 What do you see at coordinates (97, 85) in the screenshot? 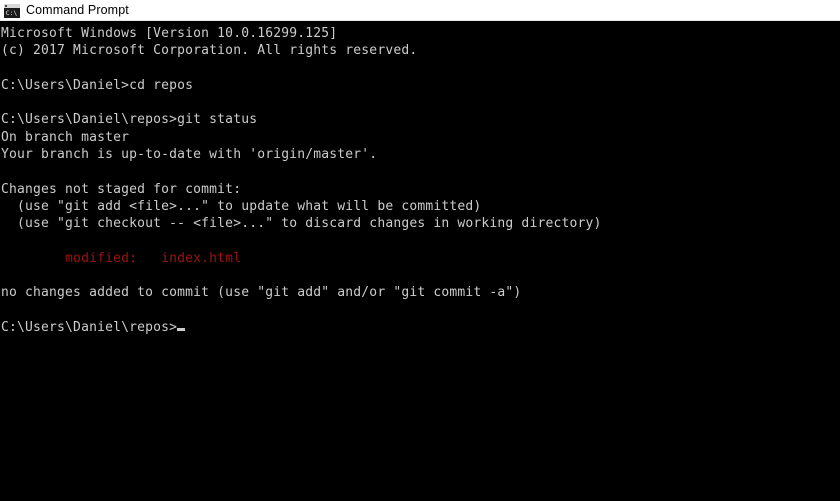
I see `console-line-command: C:\Users\Daniel>cd repos` at bounding box center [97, 85].